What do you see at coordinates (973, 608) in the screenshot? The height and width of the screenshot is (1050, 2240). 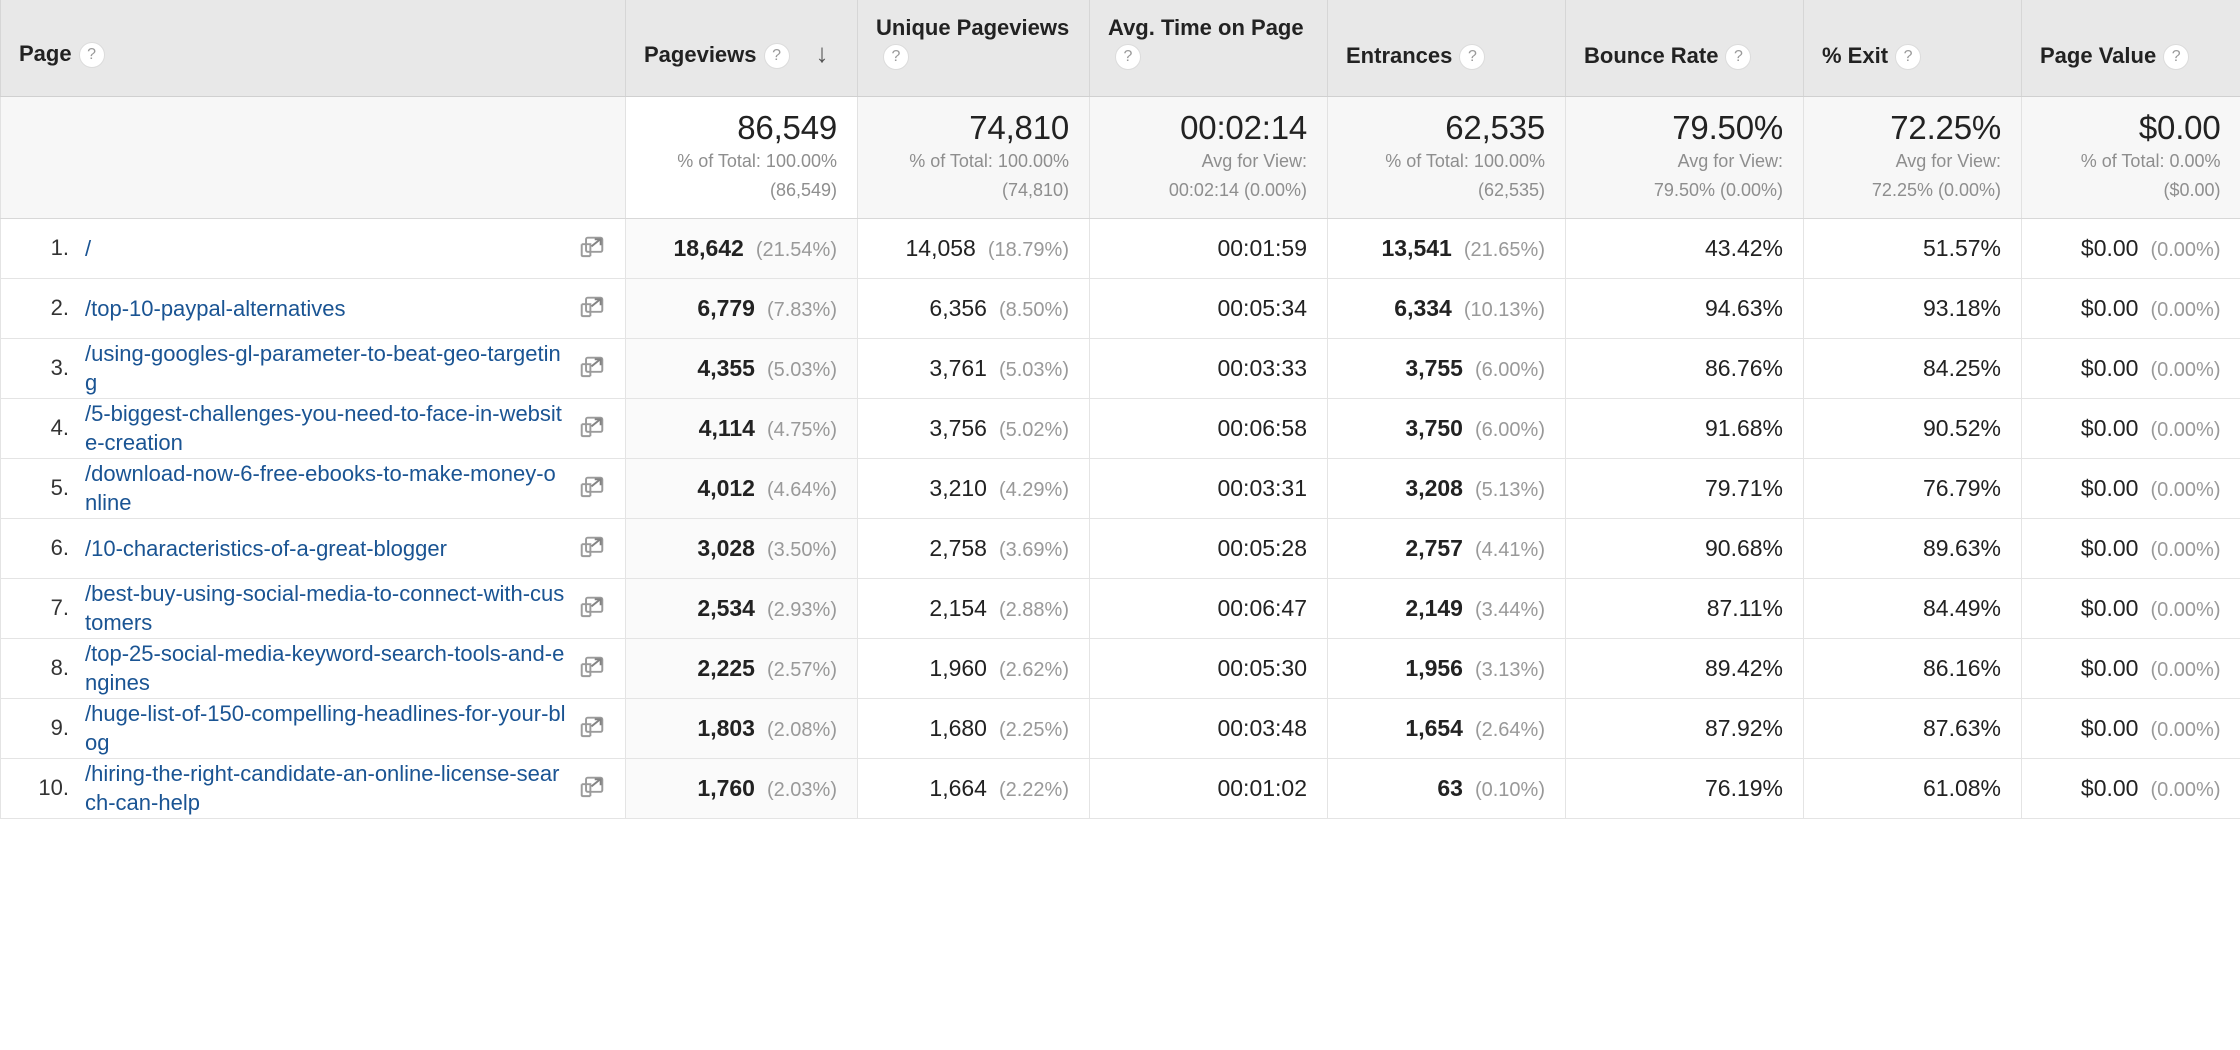 I see `cell-unique-pageviews: 2,154 (2.88%)` at bounding box center [973, 608].